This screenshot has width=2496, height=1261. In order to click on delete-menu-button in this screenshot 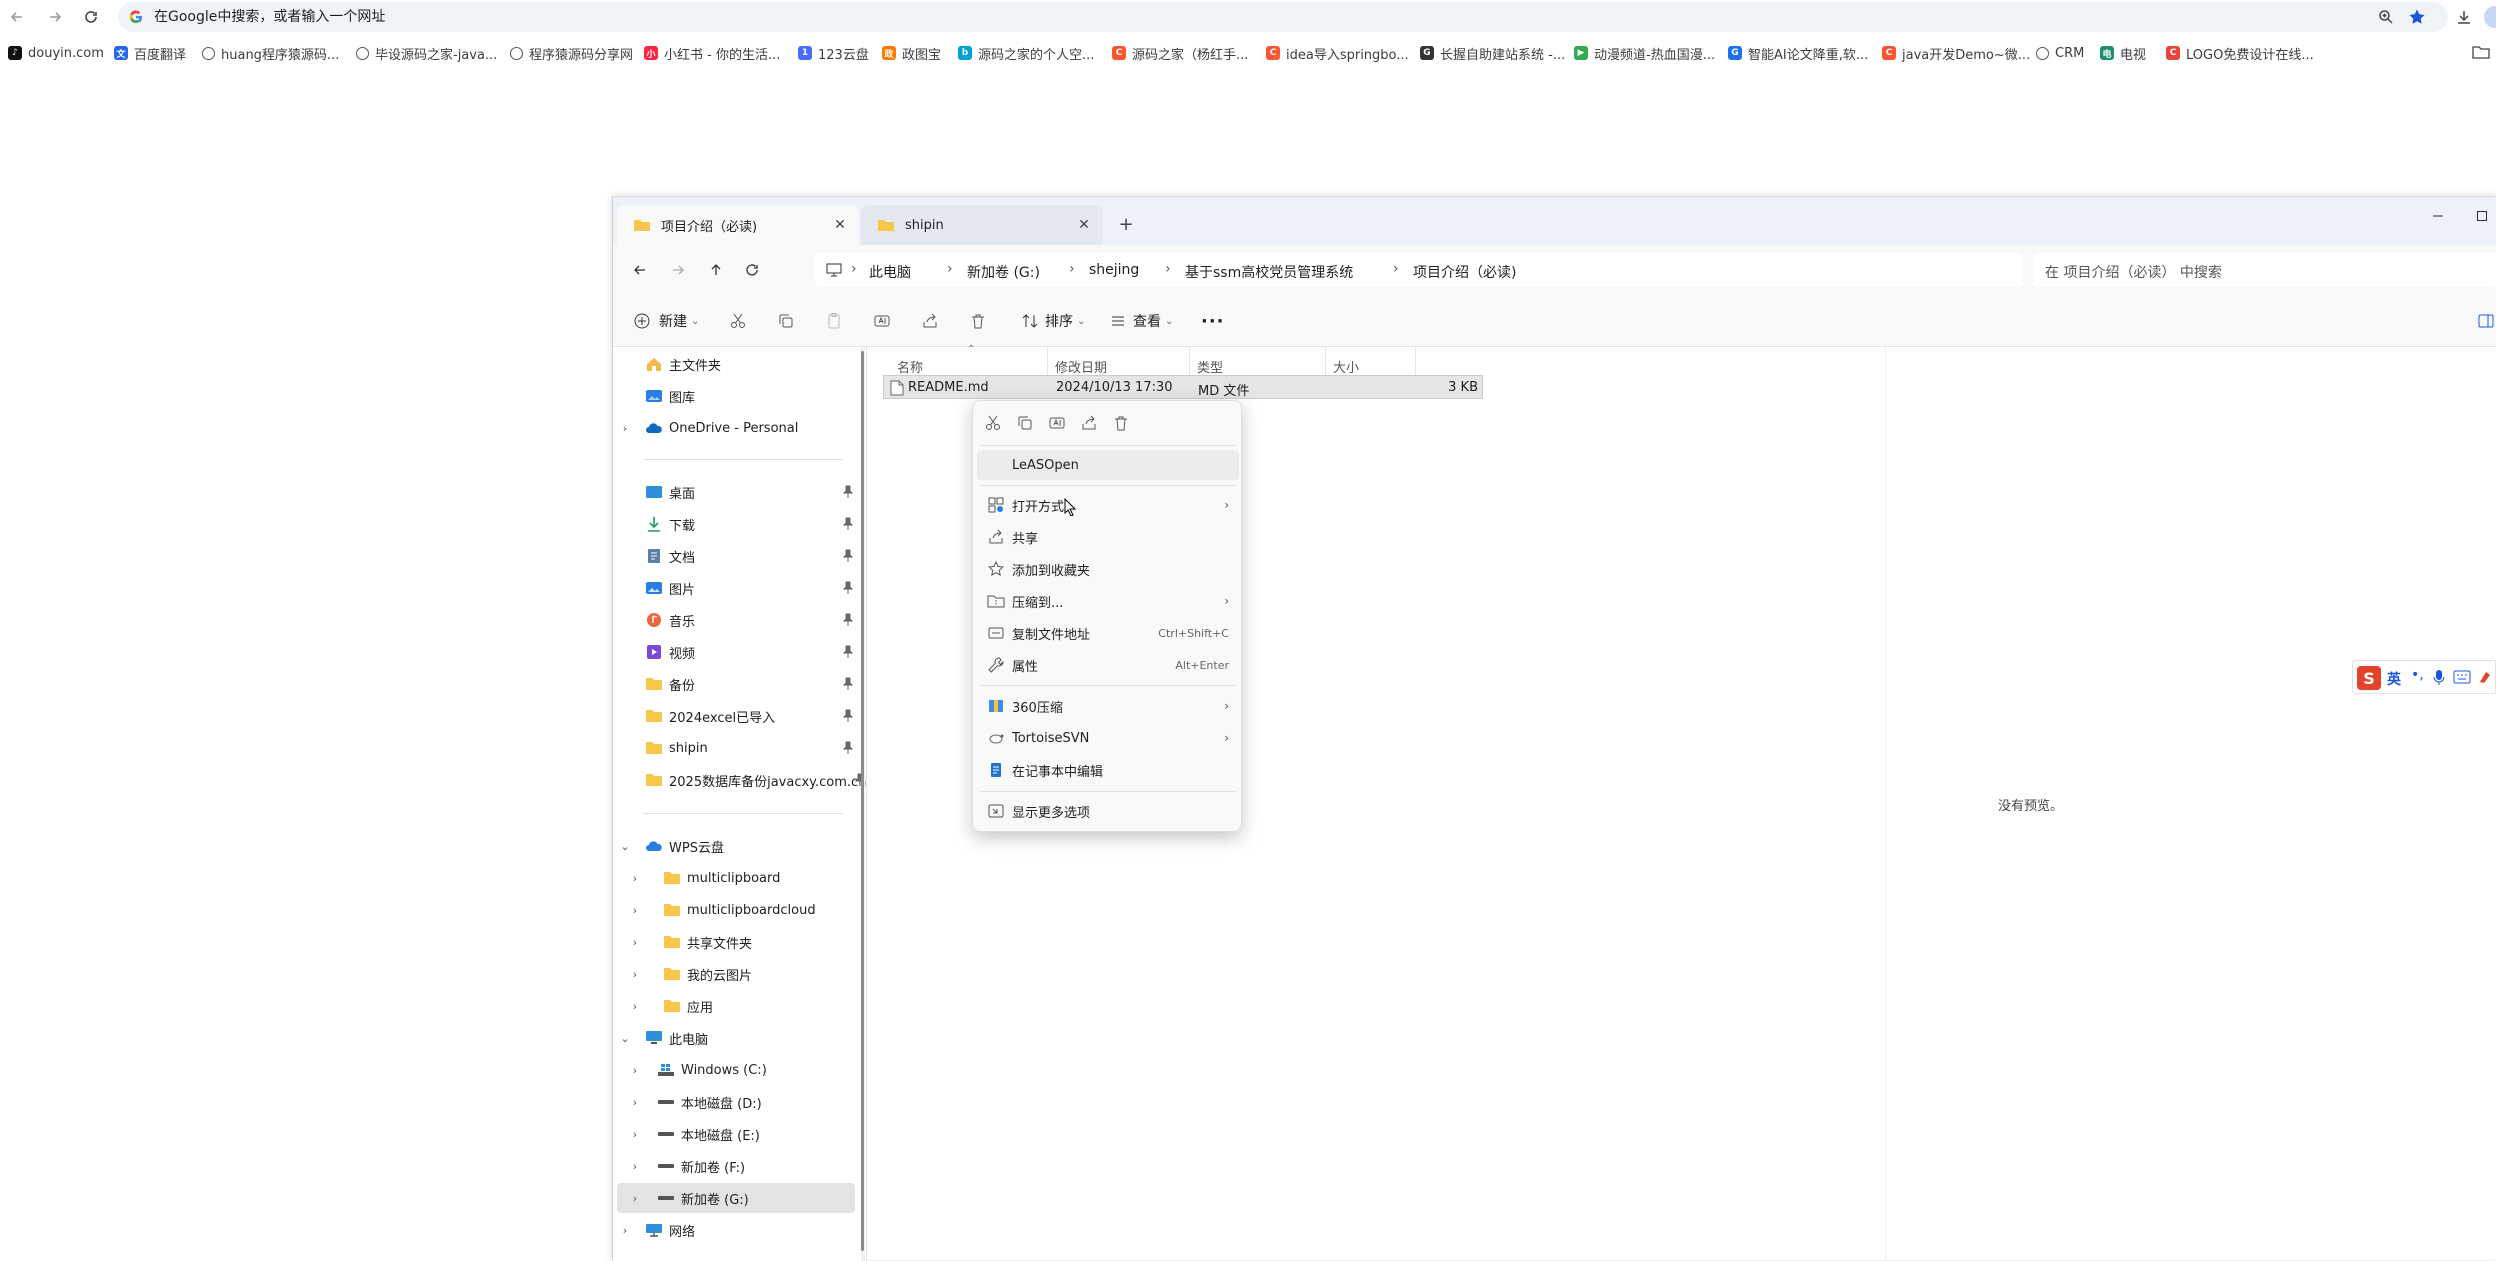, I will do `click(1121, 423)`.